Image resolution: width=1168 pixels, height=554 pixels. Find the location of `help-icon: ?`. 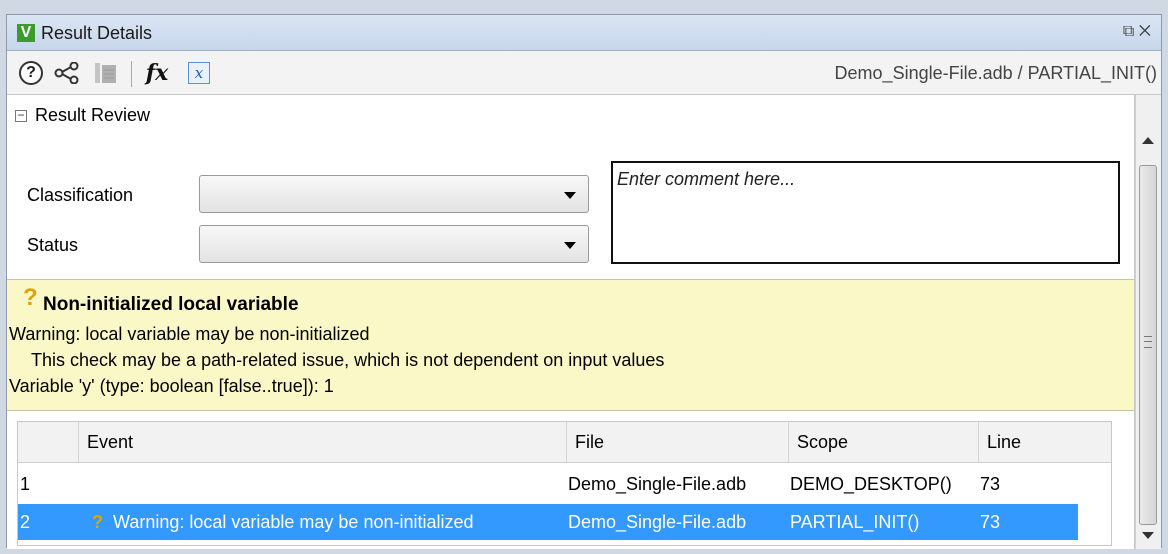

help-icon: ? is located at coordinates (31, 73).